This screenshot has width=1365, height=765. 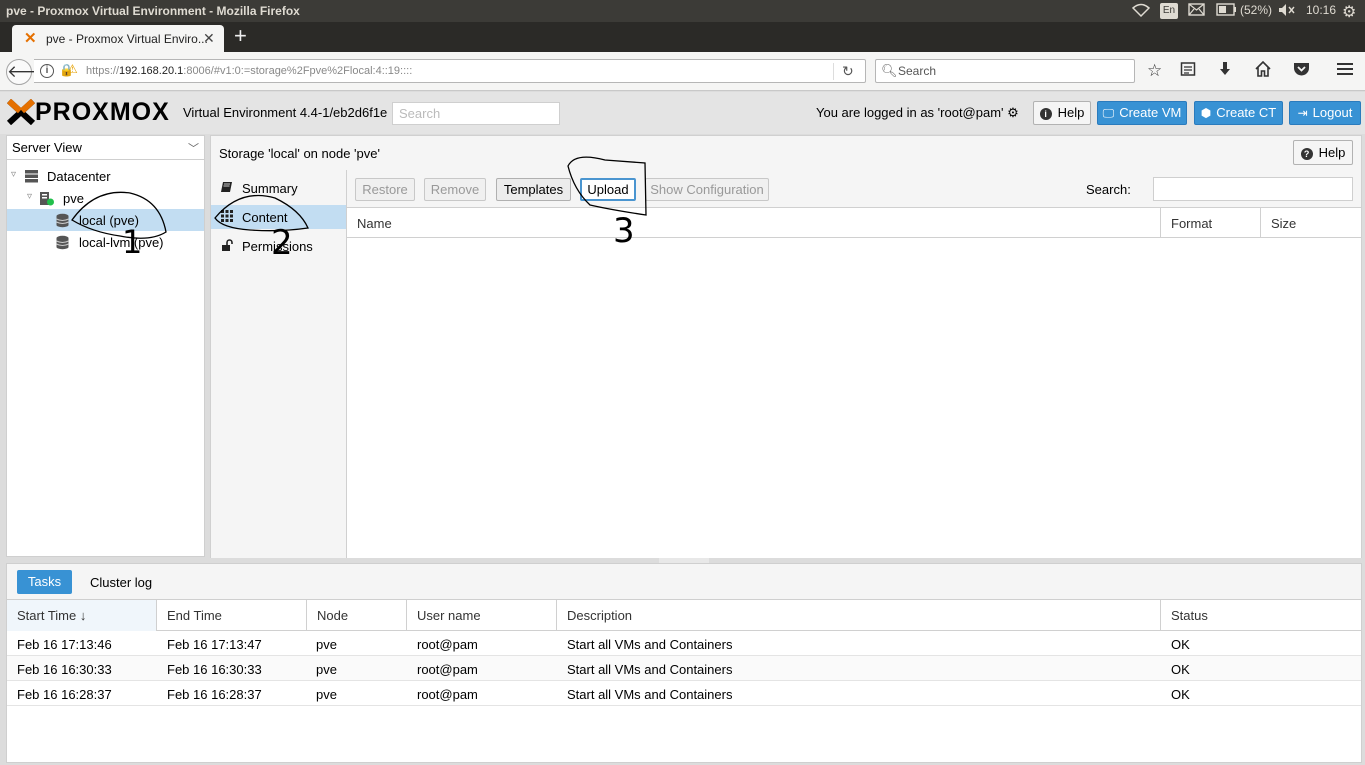 I want to click on tree-item-storage-local: local (pve), so click(x=105, y=220).